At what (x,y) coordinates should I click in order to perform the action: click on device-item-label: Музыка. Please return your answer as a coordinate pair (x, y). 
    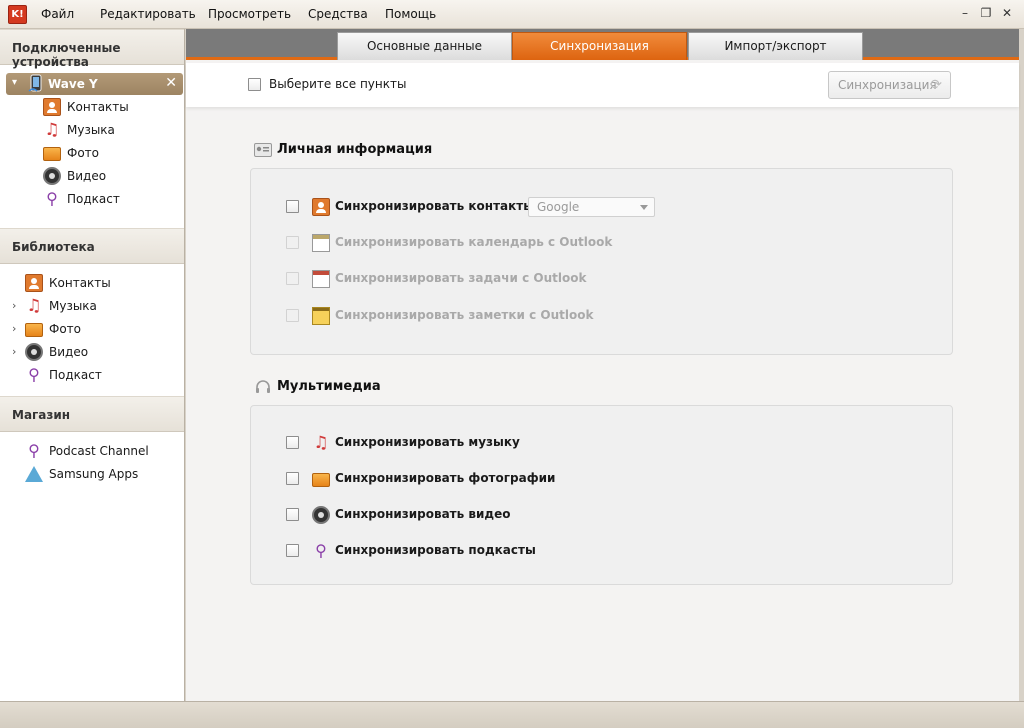
    Looking at the image, I should click on (91, 130).